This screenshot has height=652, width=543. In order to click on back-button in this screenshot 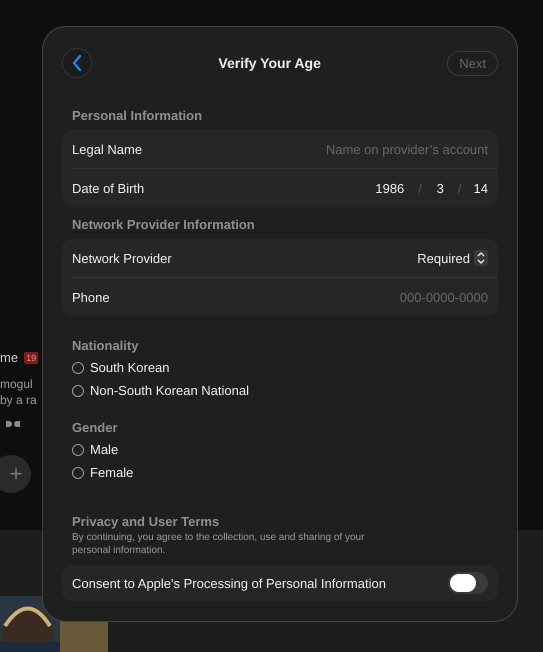, I will do `click(77, 63)`.